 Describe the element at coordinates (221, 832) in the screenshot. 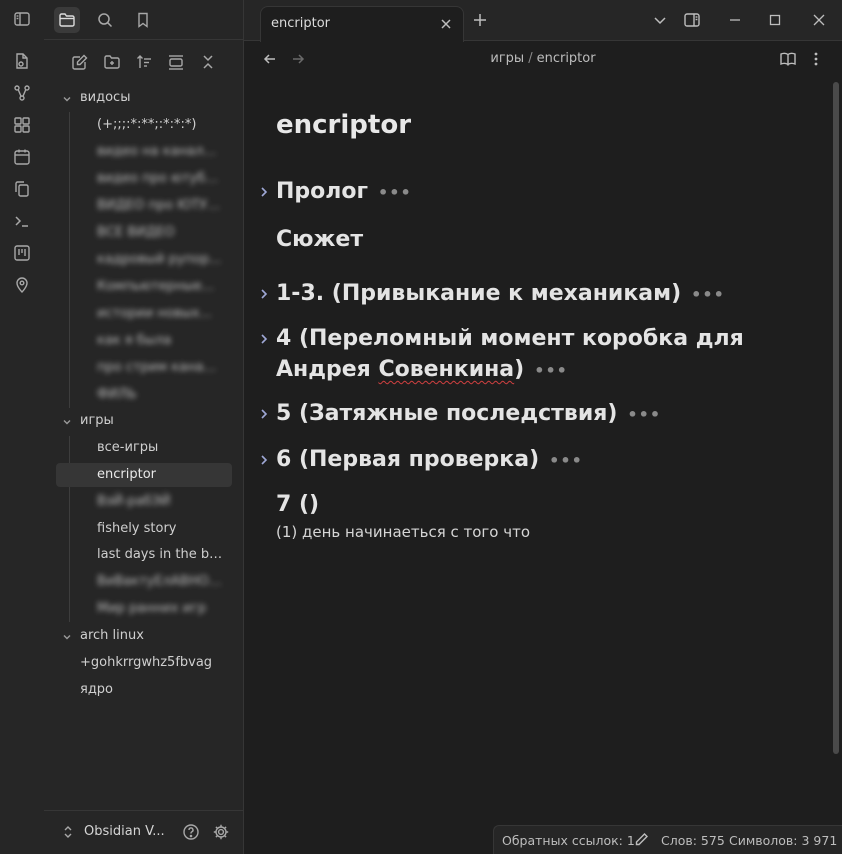

I see `settings-gear-icon` at that location.